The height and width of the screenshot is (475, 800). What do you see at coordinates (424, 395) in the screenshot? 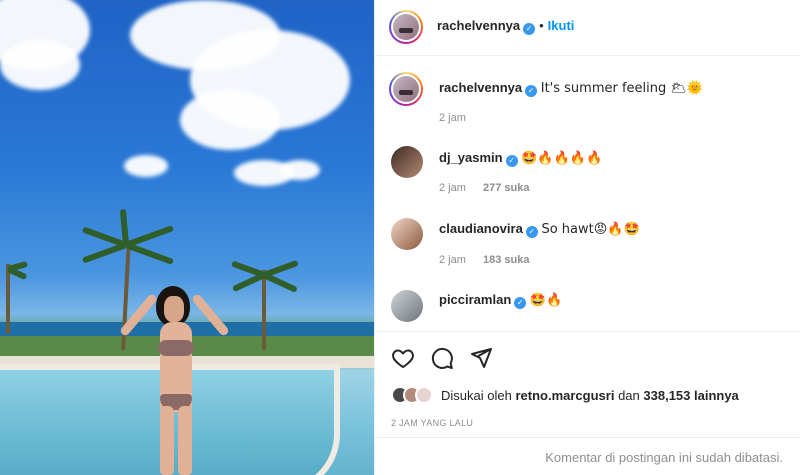
I see `liker-avatar` at bounding box center [424, 395].